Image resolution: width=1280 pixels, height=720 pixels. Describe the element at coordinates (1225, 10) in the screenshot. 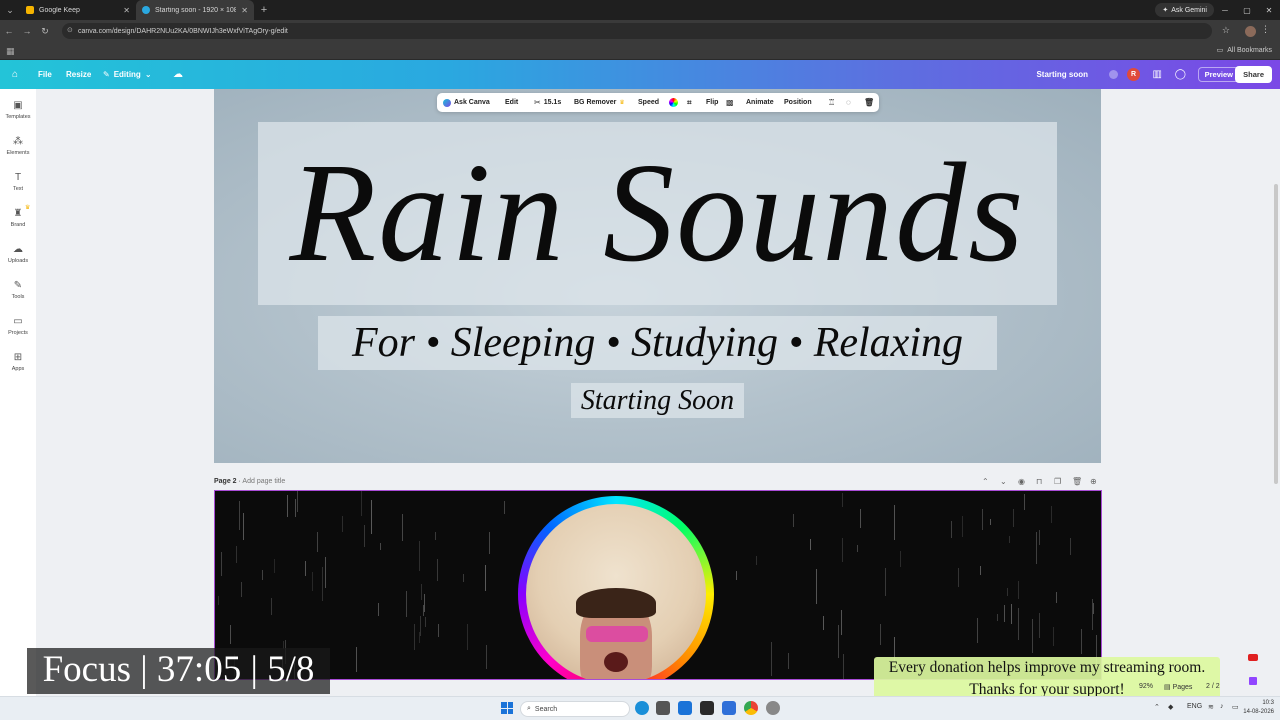

I see `minimize-icon: ─` at that location.